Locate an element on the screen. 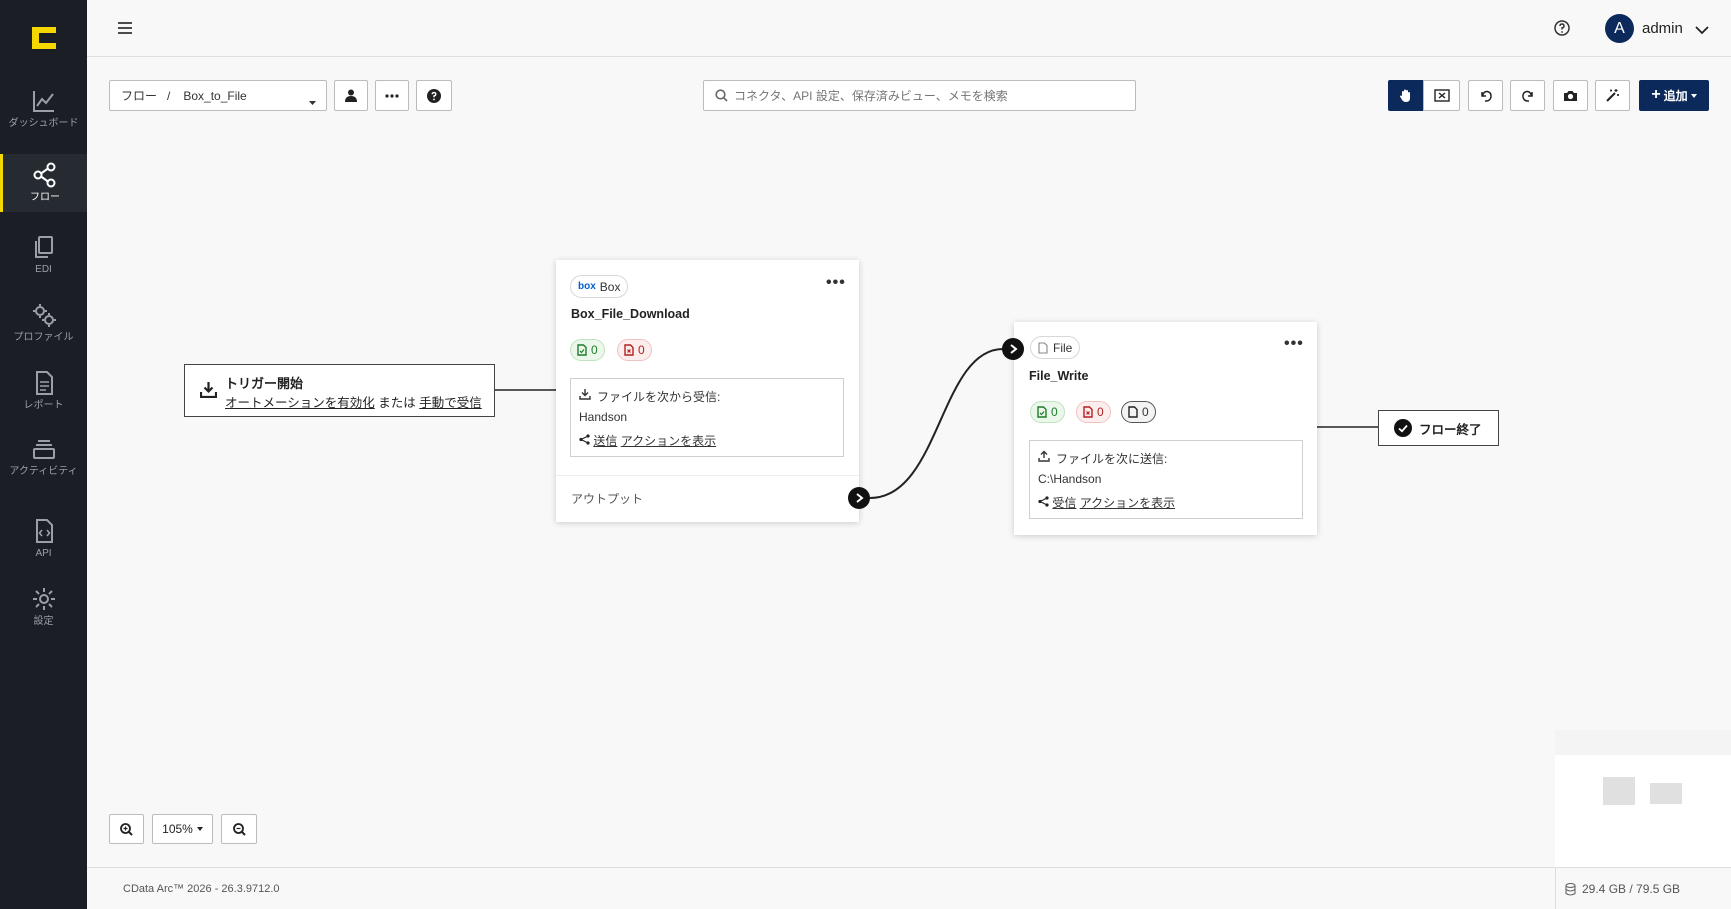 The height and width of the screenshot is (909, 1731). auto-layout-button is located at coordinates (1612, 95).